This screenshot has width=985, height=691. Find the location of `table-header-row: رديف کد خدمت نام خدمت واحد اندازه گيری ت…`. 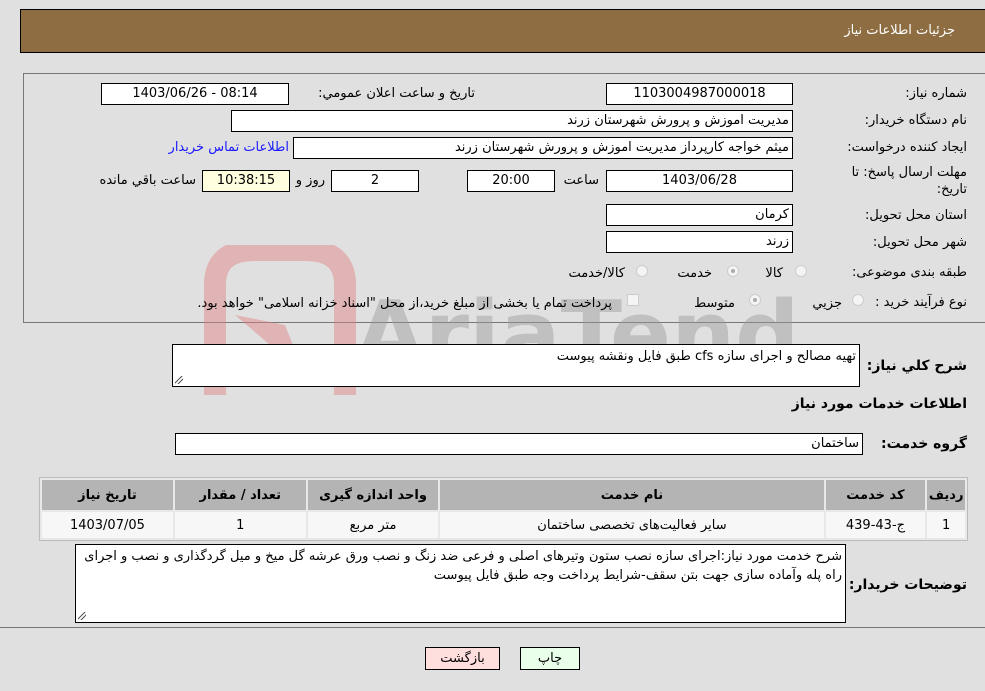

table-header-row: رديف کد خدمت نام خدمت واحد اندازه گيری ت… is located at coordinates (503, 495).